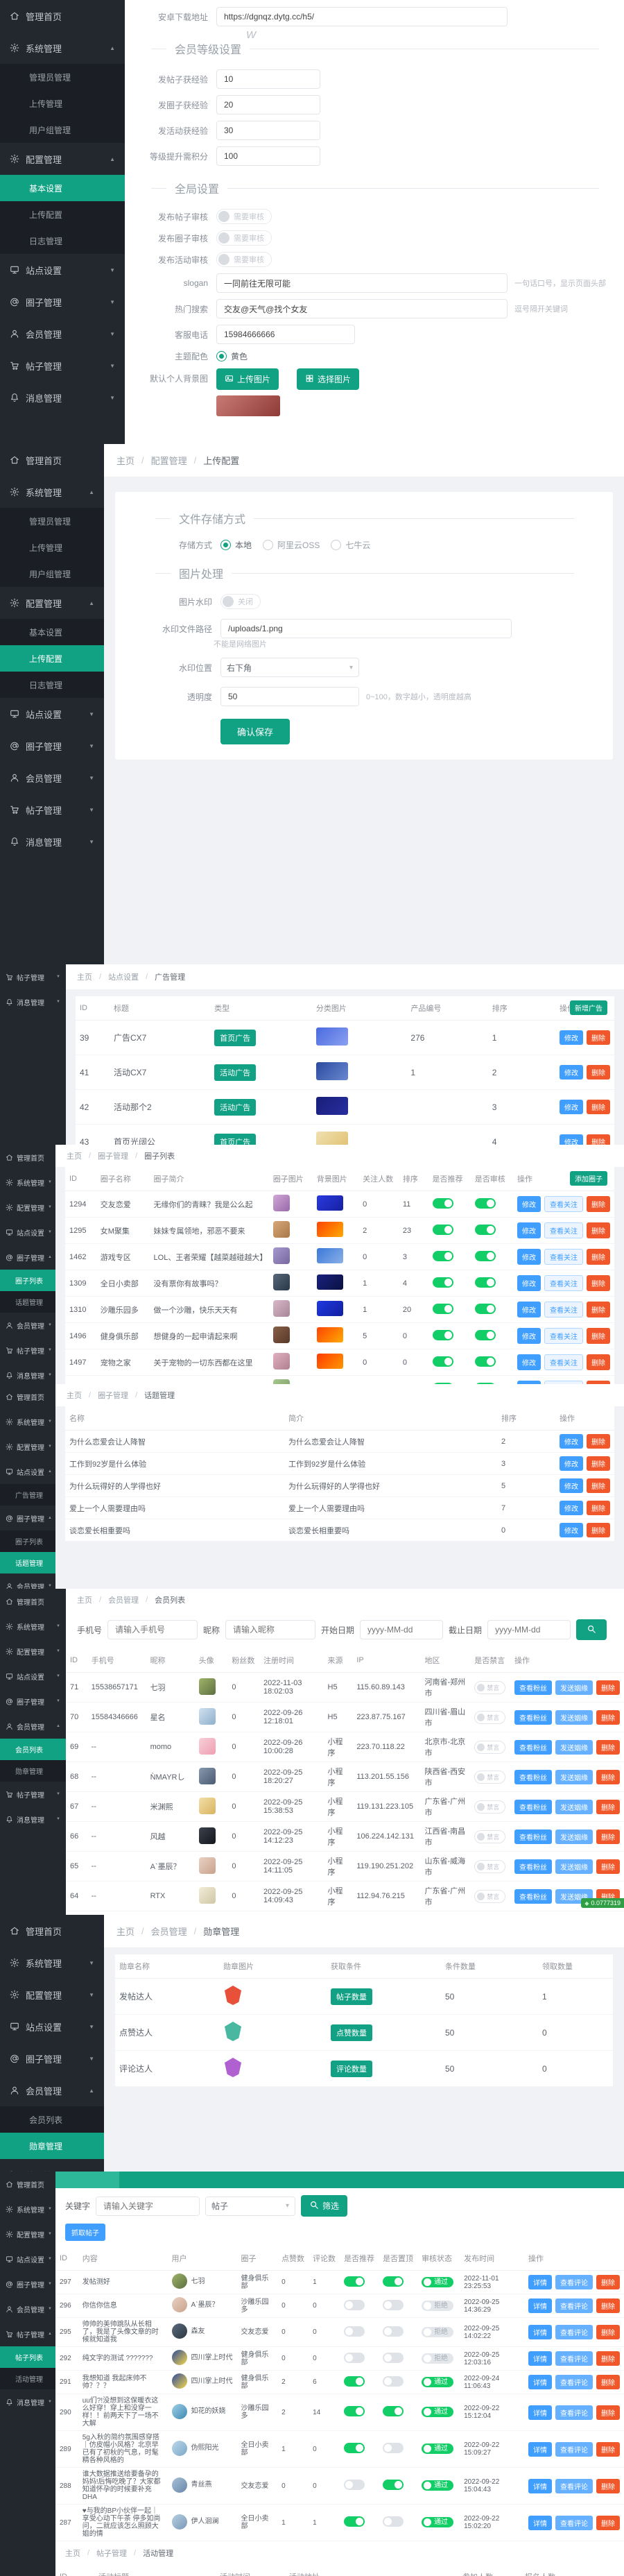  Describe the element at coordinates (289, 696) in the screenshot. I see `opacity-input` at that location.